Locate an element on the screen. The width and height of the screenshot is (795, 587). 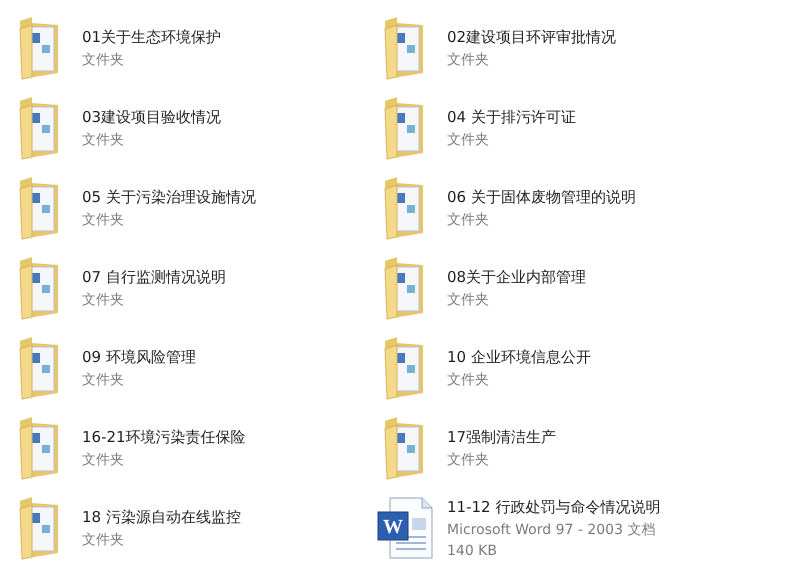
file-name: 03建设项目验收情况 is located at coordinates (152, 117).